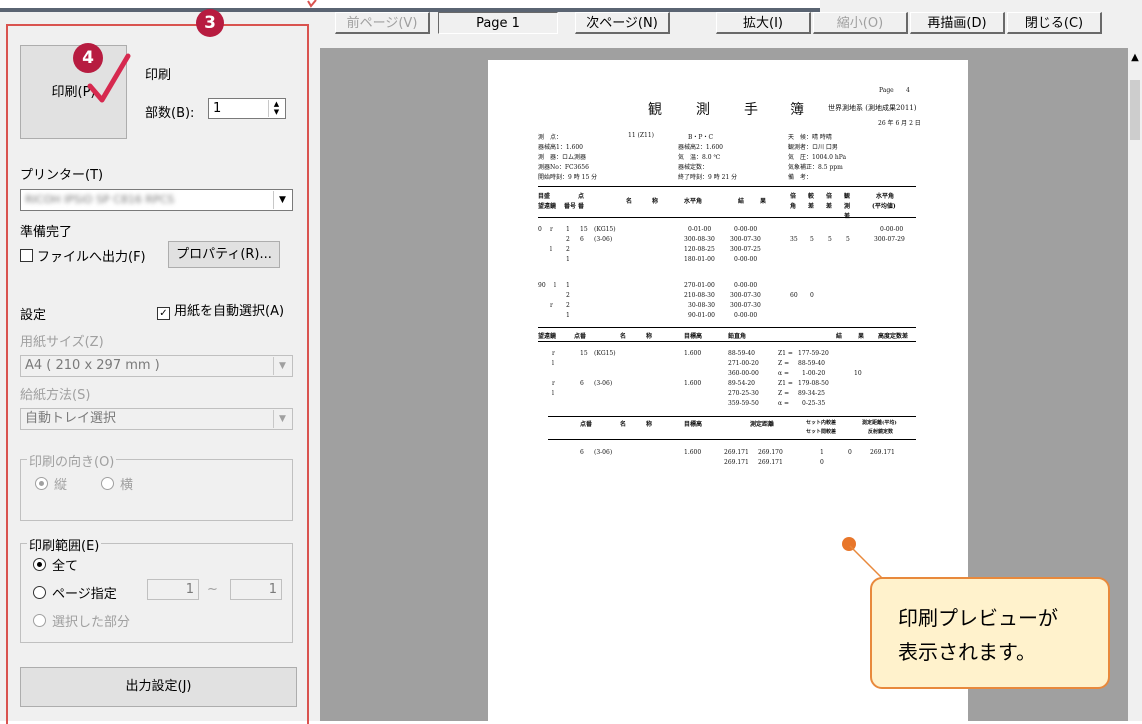  I want to click on doc-weather: 天 候：晴 時晴, so click(810, 137).